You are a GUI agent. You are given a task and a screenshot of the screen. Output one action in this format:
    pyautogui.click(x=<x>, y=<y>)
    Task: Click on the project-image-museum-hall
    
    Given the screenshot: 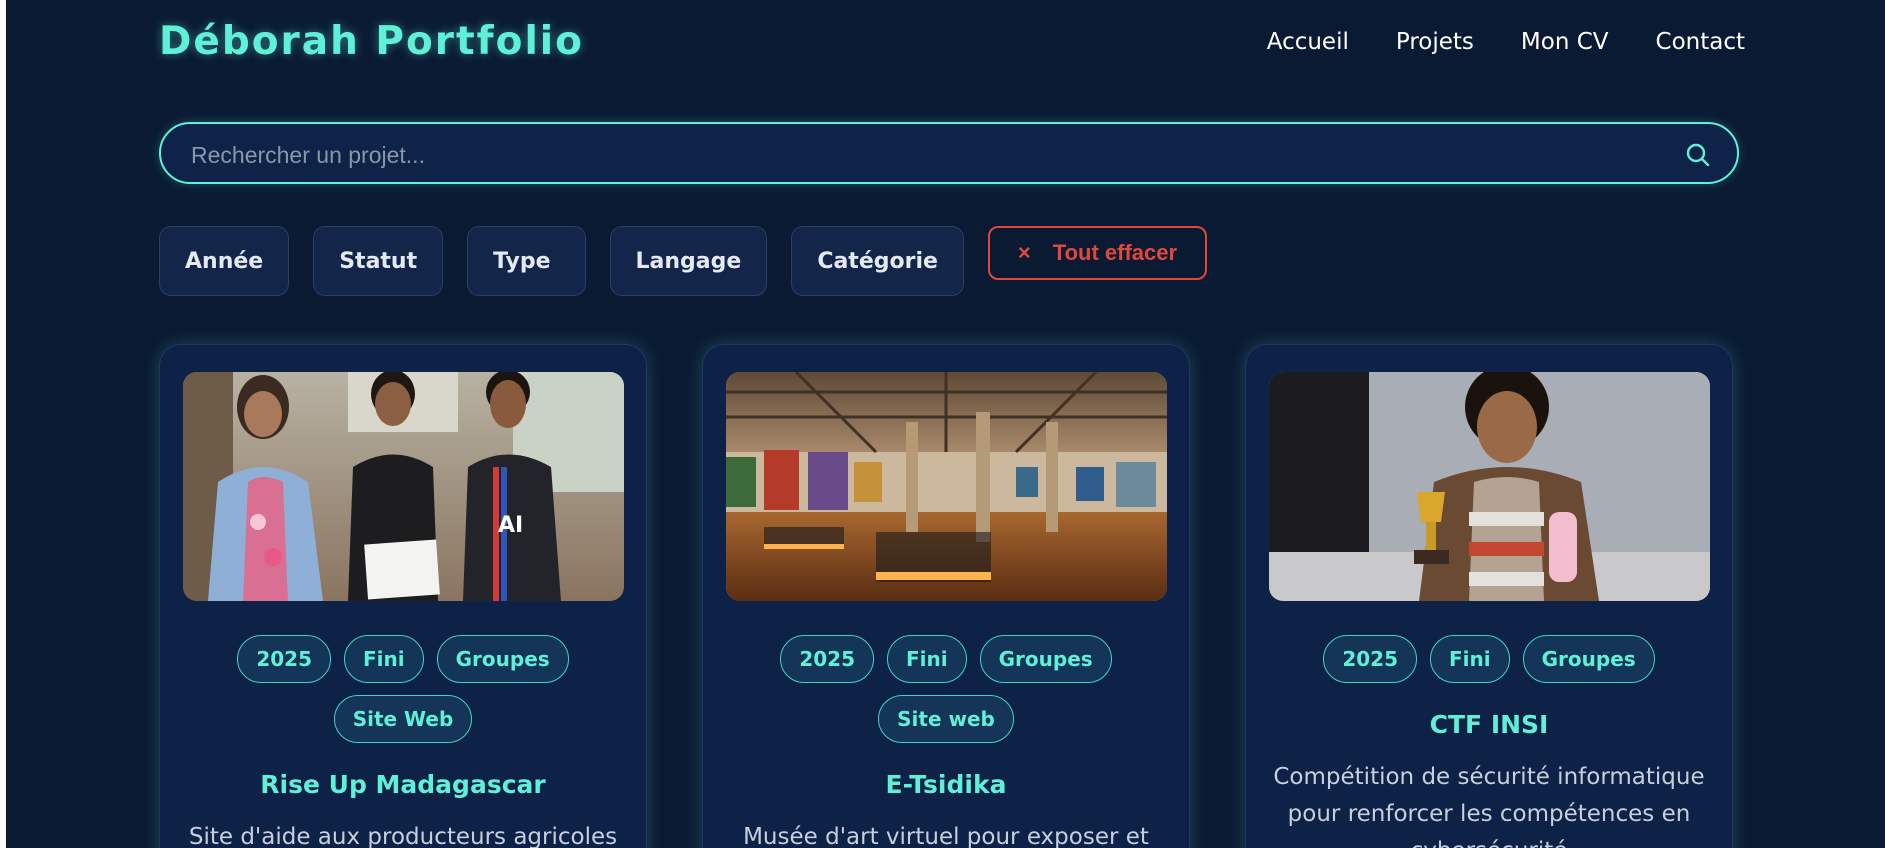 What is the action you would take?
    pyautogui.click(x=946, y=486)
    